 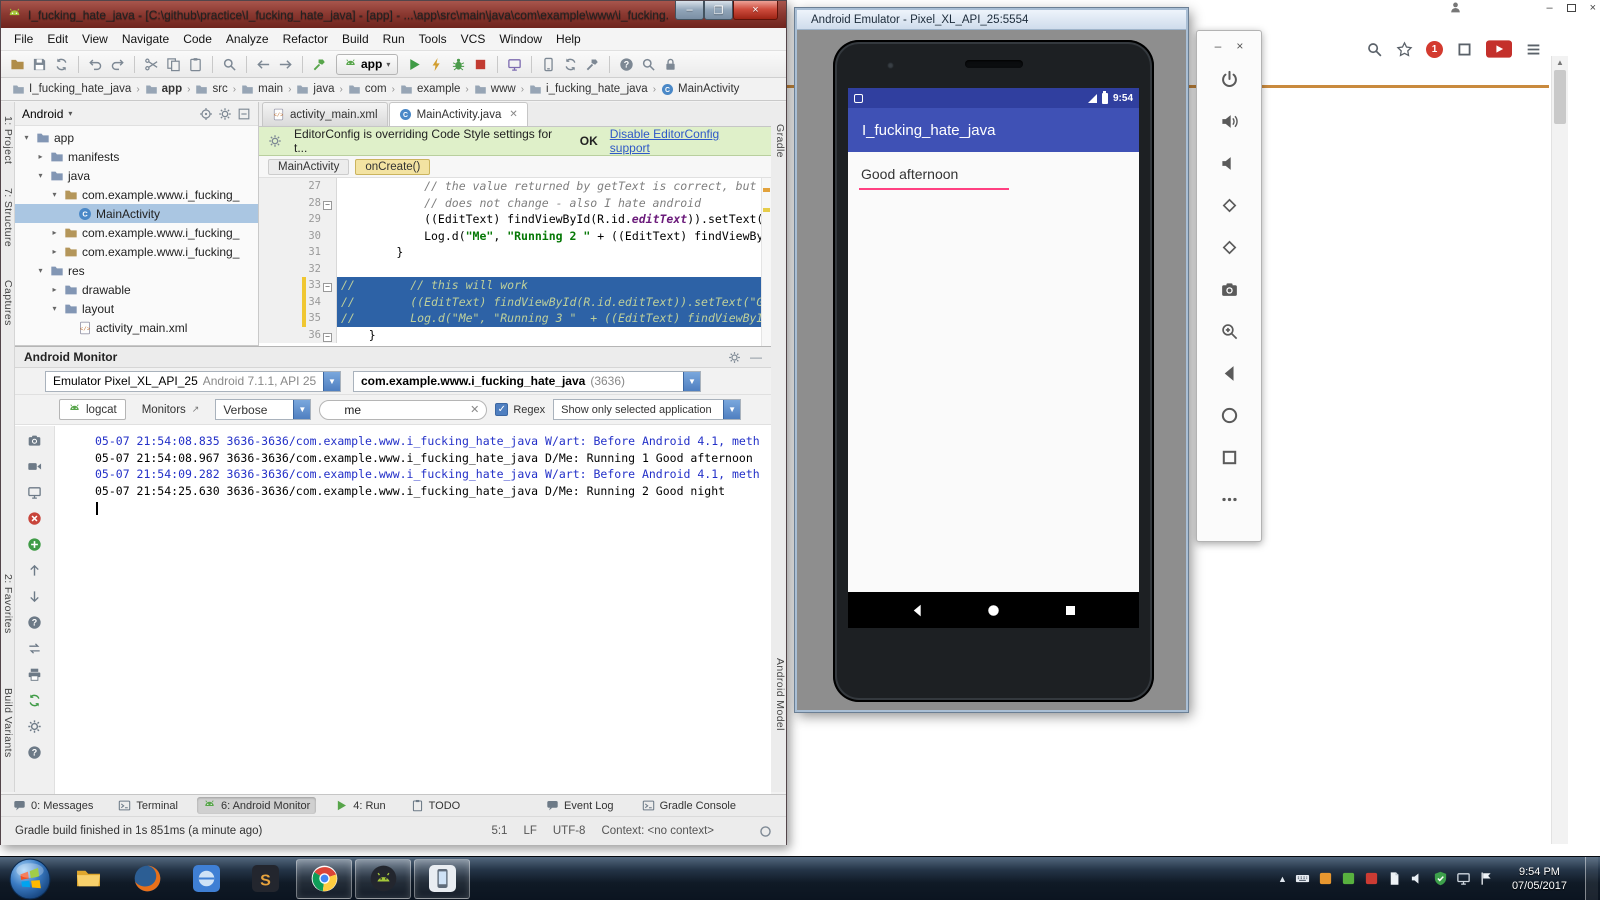 I want to click on notification-flag-icon, so click(x=1486, y=878).